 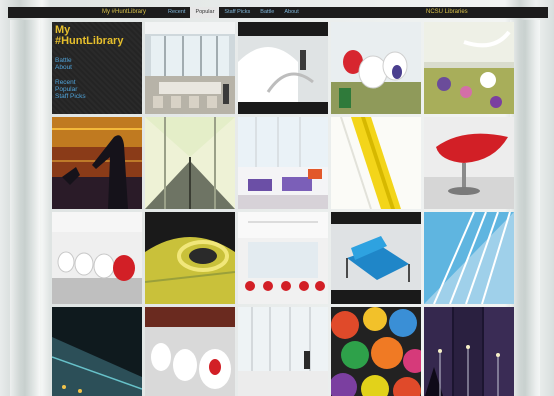 I want to click on photo-yellow-stairs, so click(x=376, y=163).